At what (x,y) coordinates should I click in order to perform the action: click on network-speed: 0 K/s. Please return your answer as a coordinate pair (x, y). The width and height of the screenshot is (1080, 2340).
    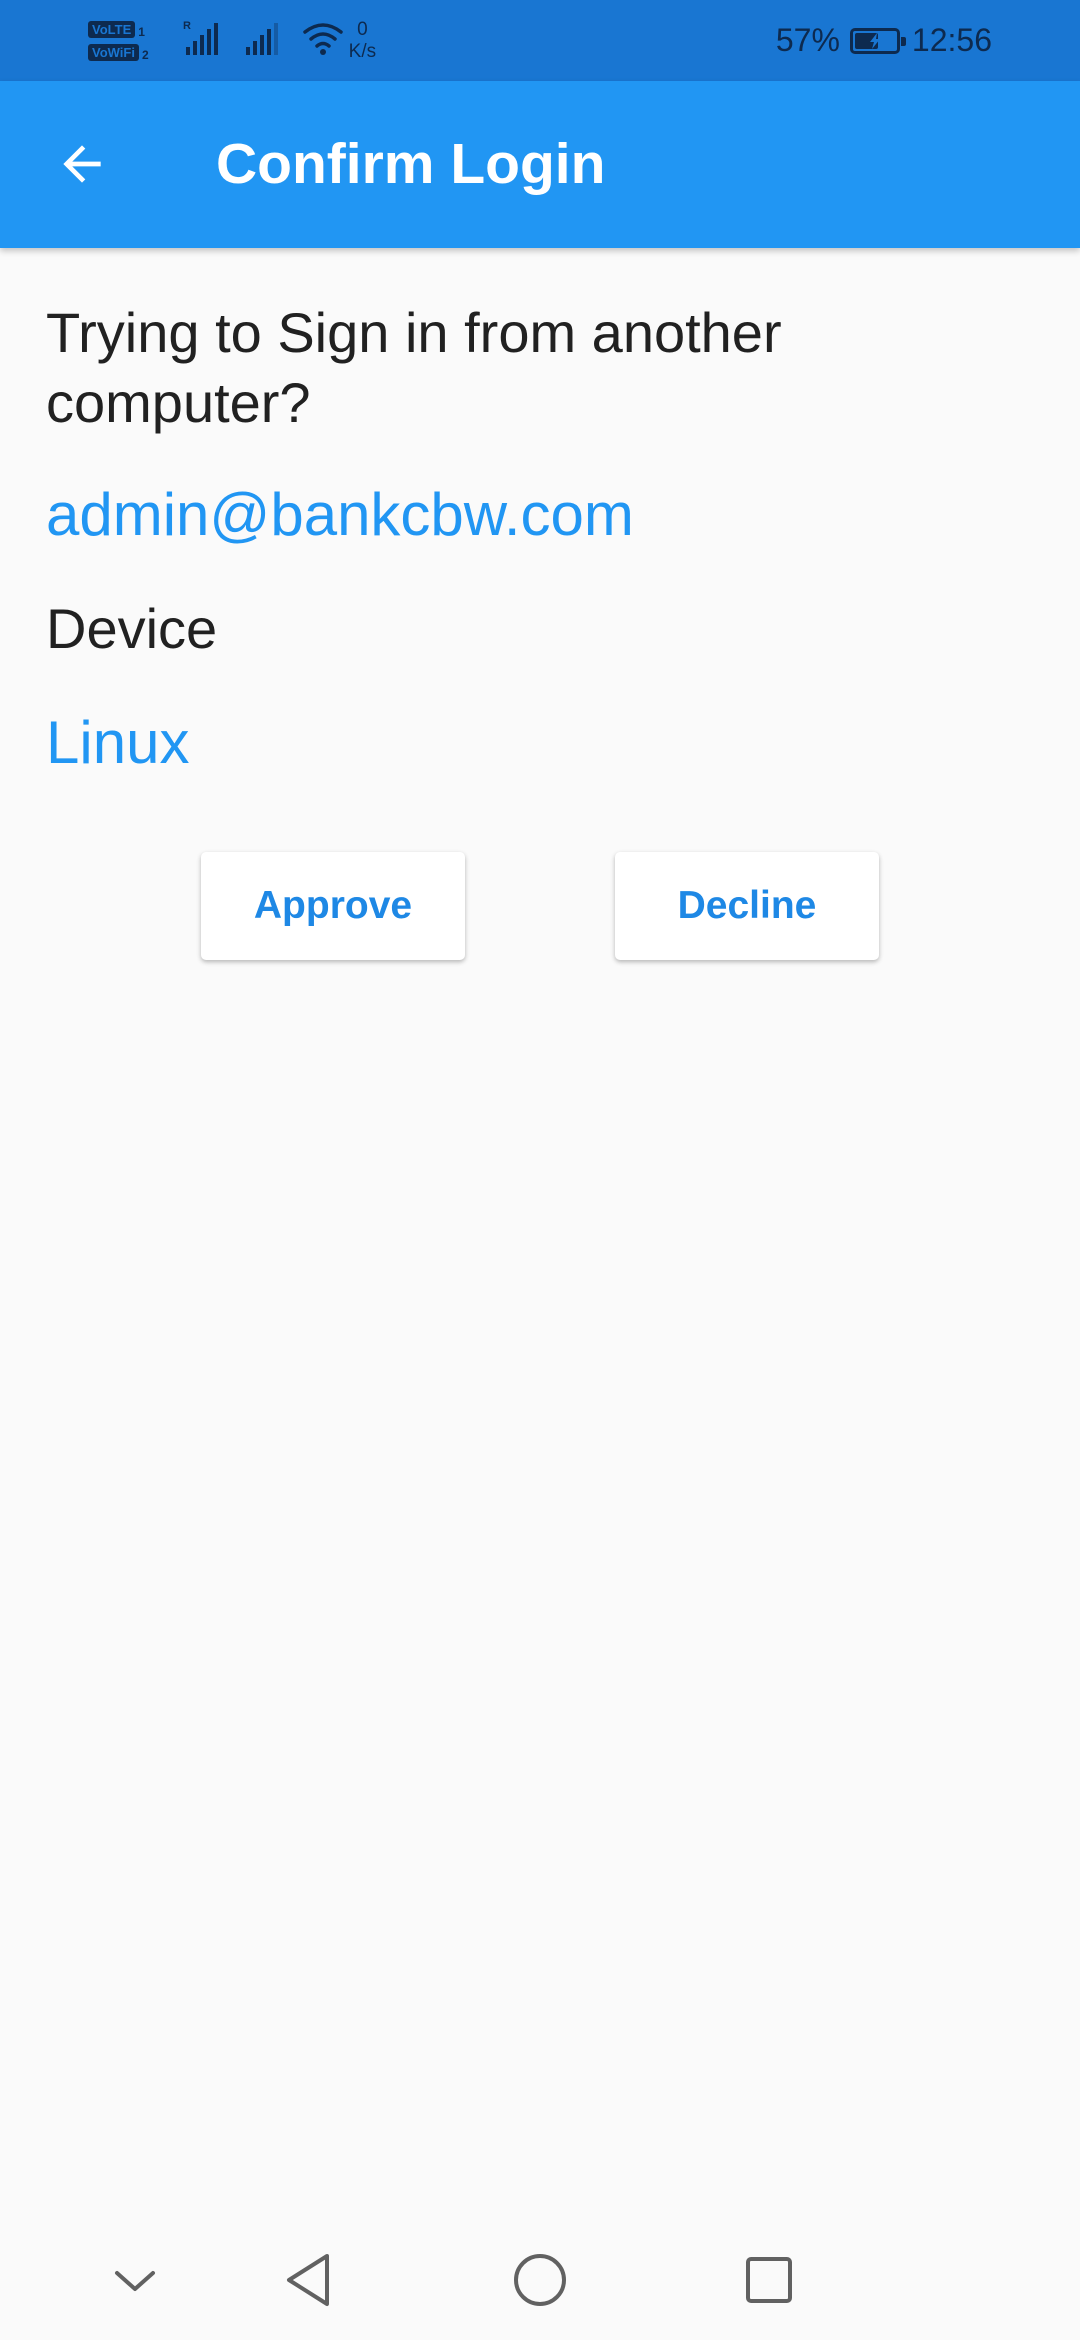
    Looking at the image, I should click on (362, 41).